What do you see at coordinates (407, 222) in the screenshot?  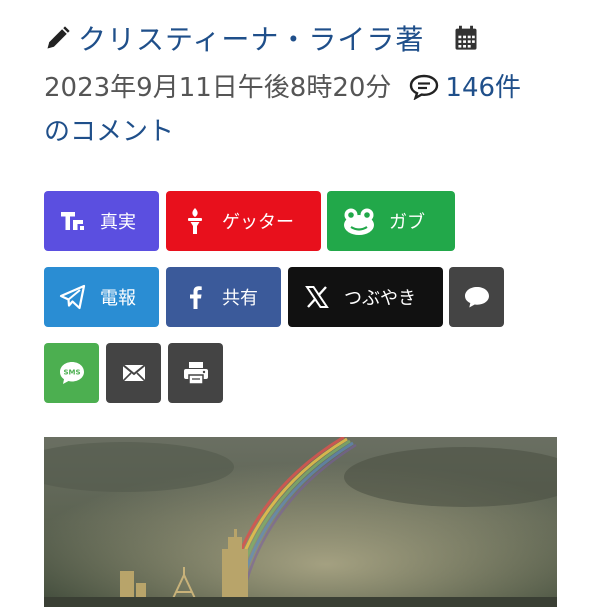 I see `share-gab-label: ガブ` at bounding box center [407, 222].